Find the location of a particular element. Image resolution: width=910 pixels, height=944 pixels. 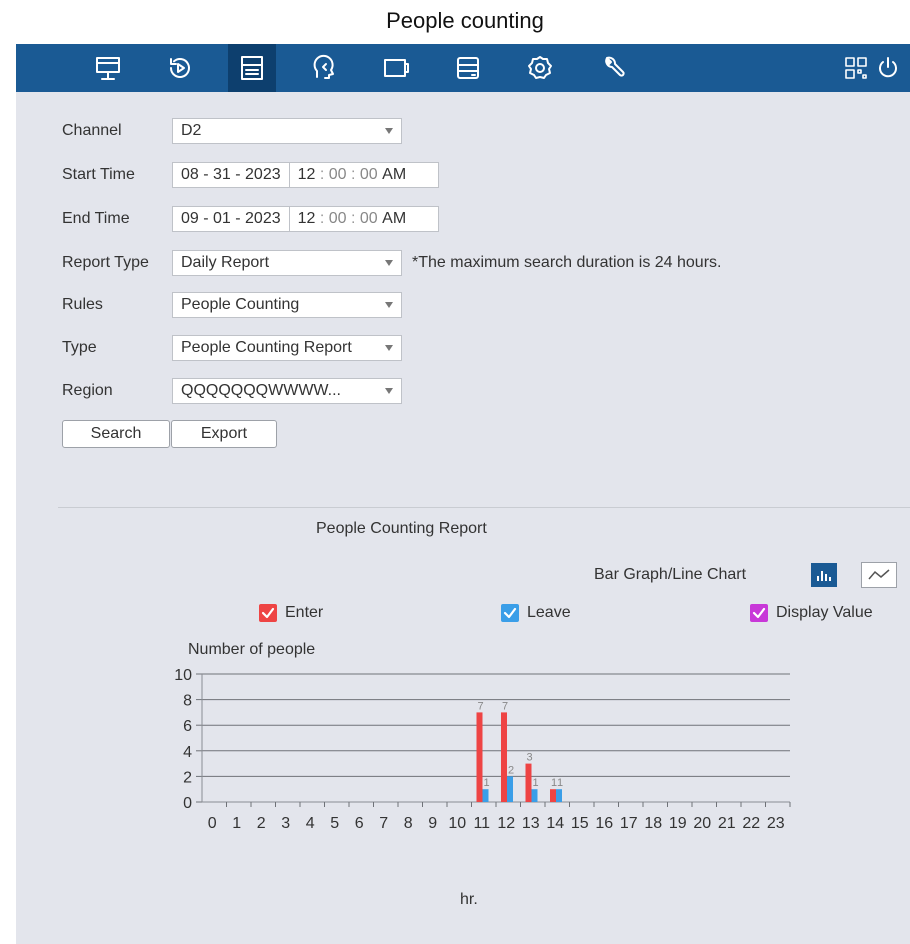

maintenance-icon is located at coordinates (612, 68).